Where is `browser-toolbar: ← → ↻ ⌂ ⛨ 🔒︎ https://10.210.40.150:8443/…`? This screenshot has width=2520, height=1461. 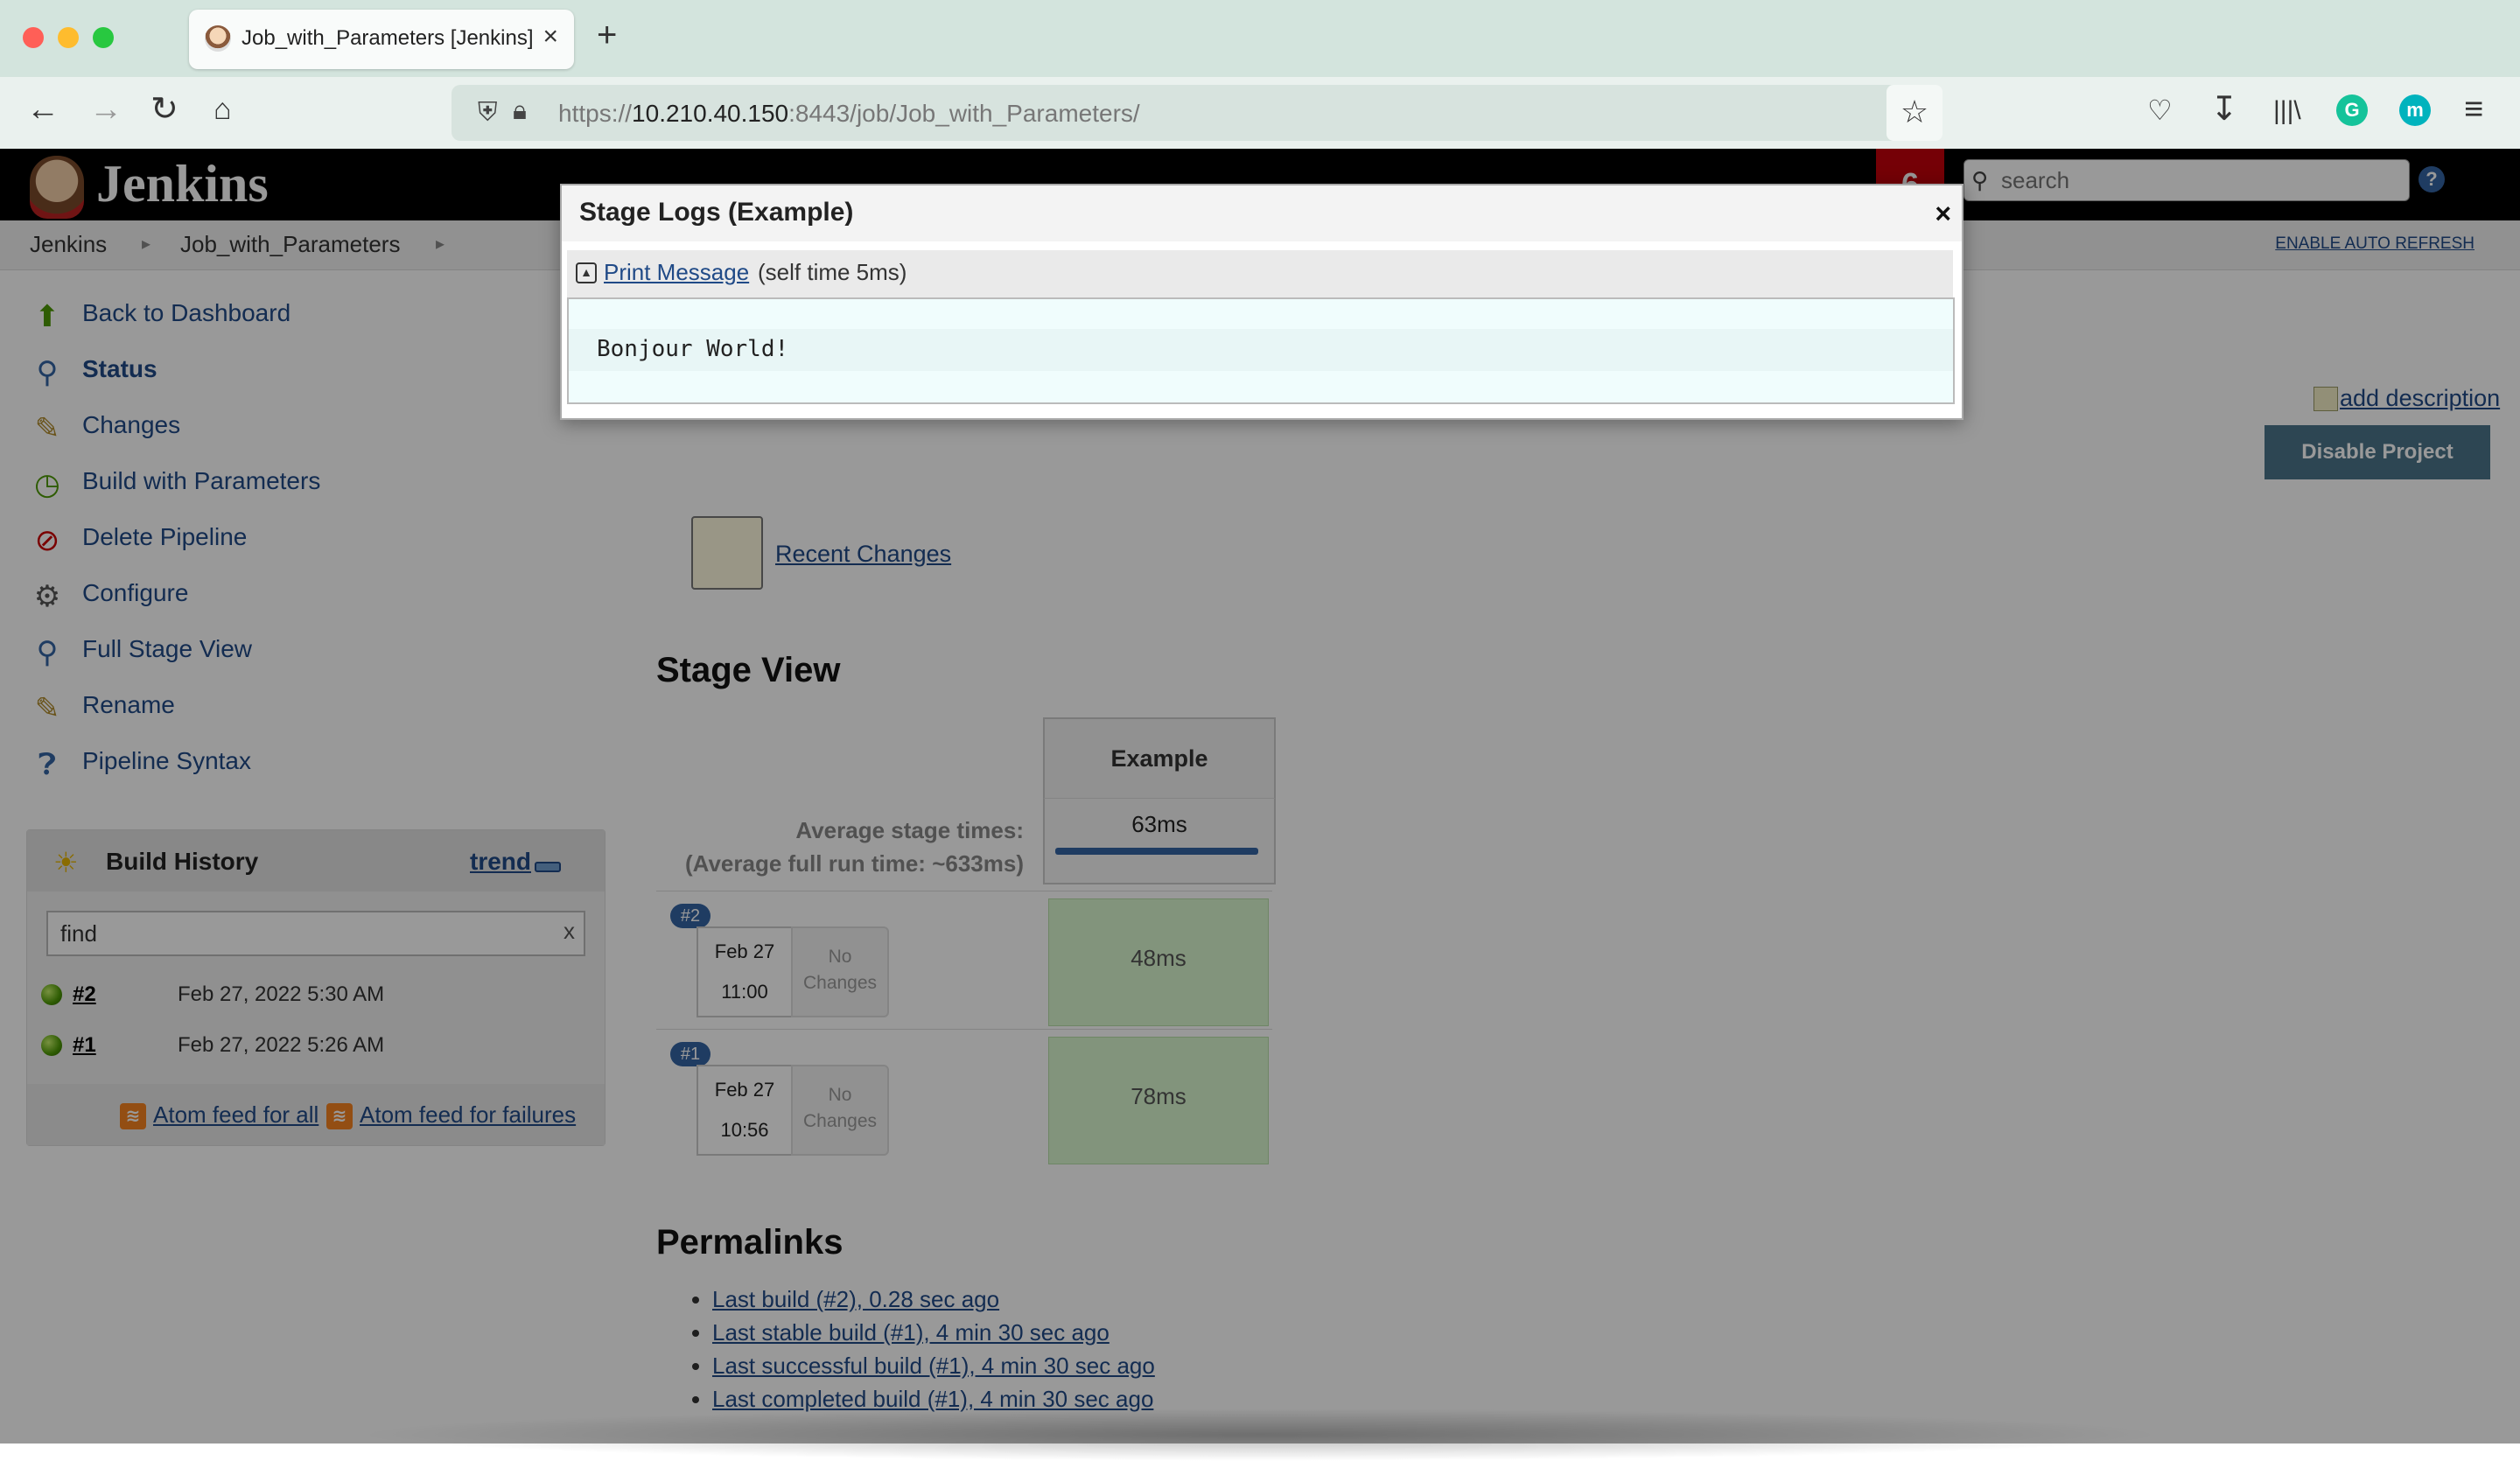
browser-toolbar: ← → ↻ ⌂ ⛨ 🔒︎ https://10.210.40.150:8443/… is located at coordinates (1260, 113).